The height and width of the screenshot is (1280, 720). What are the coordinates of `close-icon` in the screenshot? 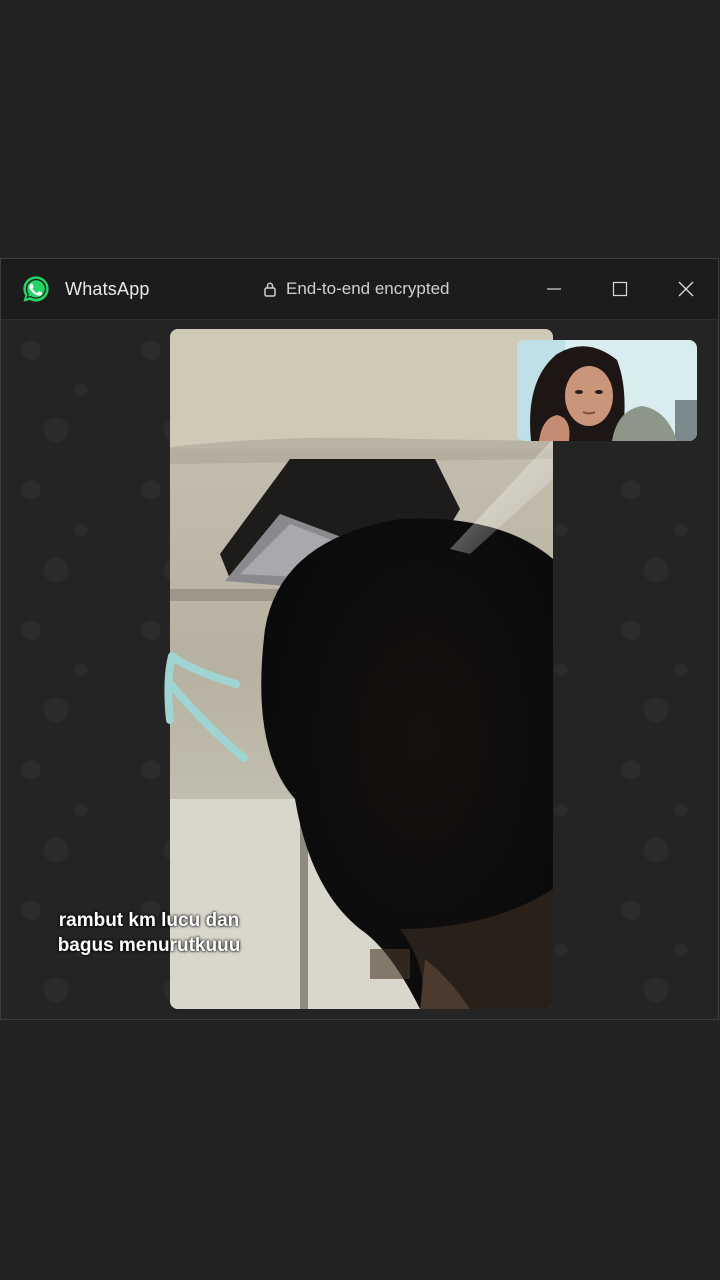 It's located at (686, 289).